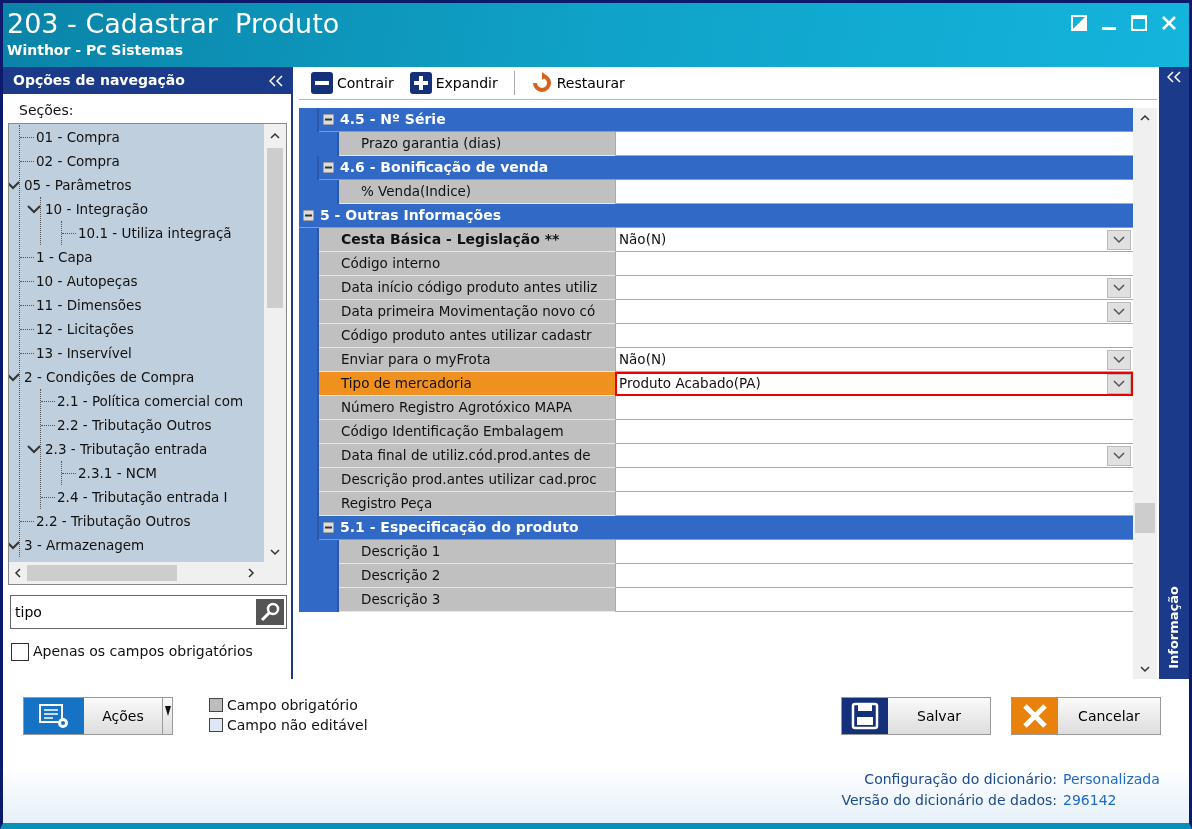 This screenshot has width=1192, height=829. What do you see at coordinates (477, 552) in the screenshot?
I see `field-label: Descrição 1` at bounding box center [477, 552].